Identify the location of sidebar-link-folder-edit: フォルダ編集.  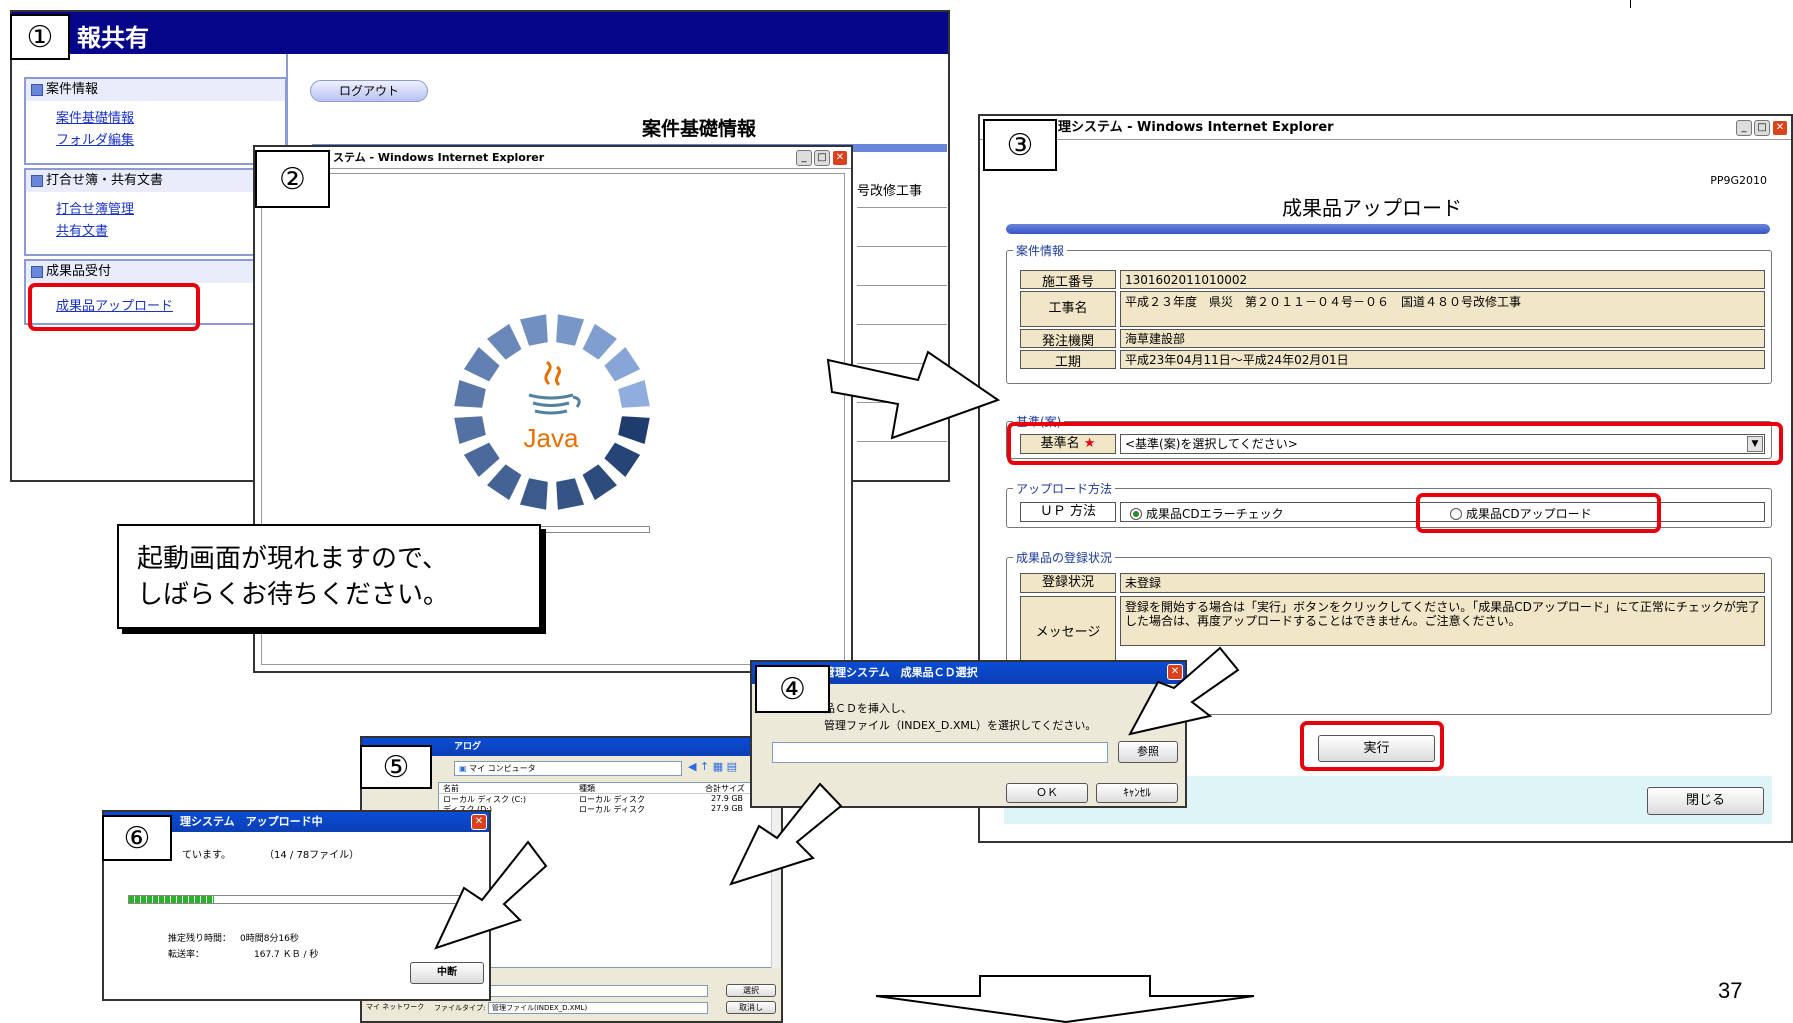
(170, 138).